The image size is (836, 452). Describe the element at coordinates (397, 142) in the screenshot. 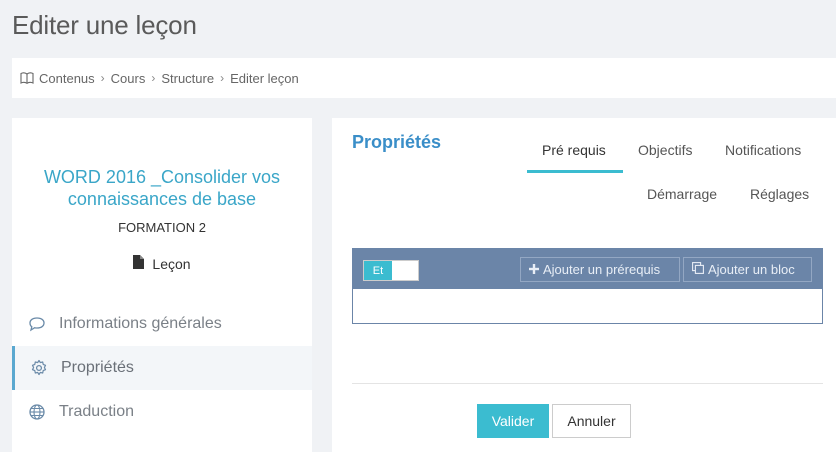

I see `panel-heading: Propriétés` at that location.